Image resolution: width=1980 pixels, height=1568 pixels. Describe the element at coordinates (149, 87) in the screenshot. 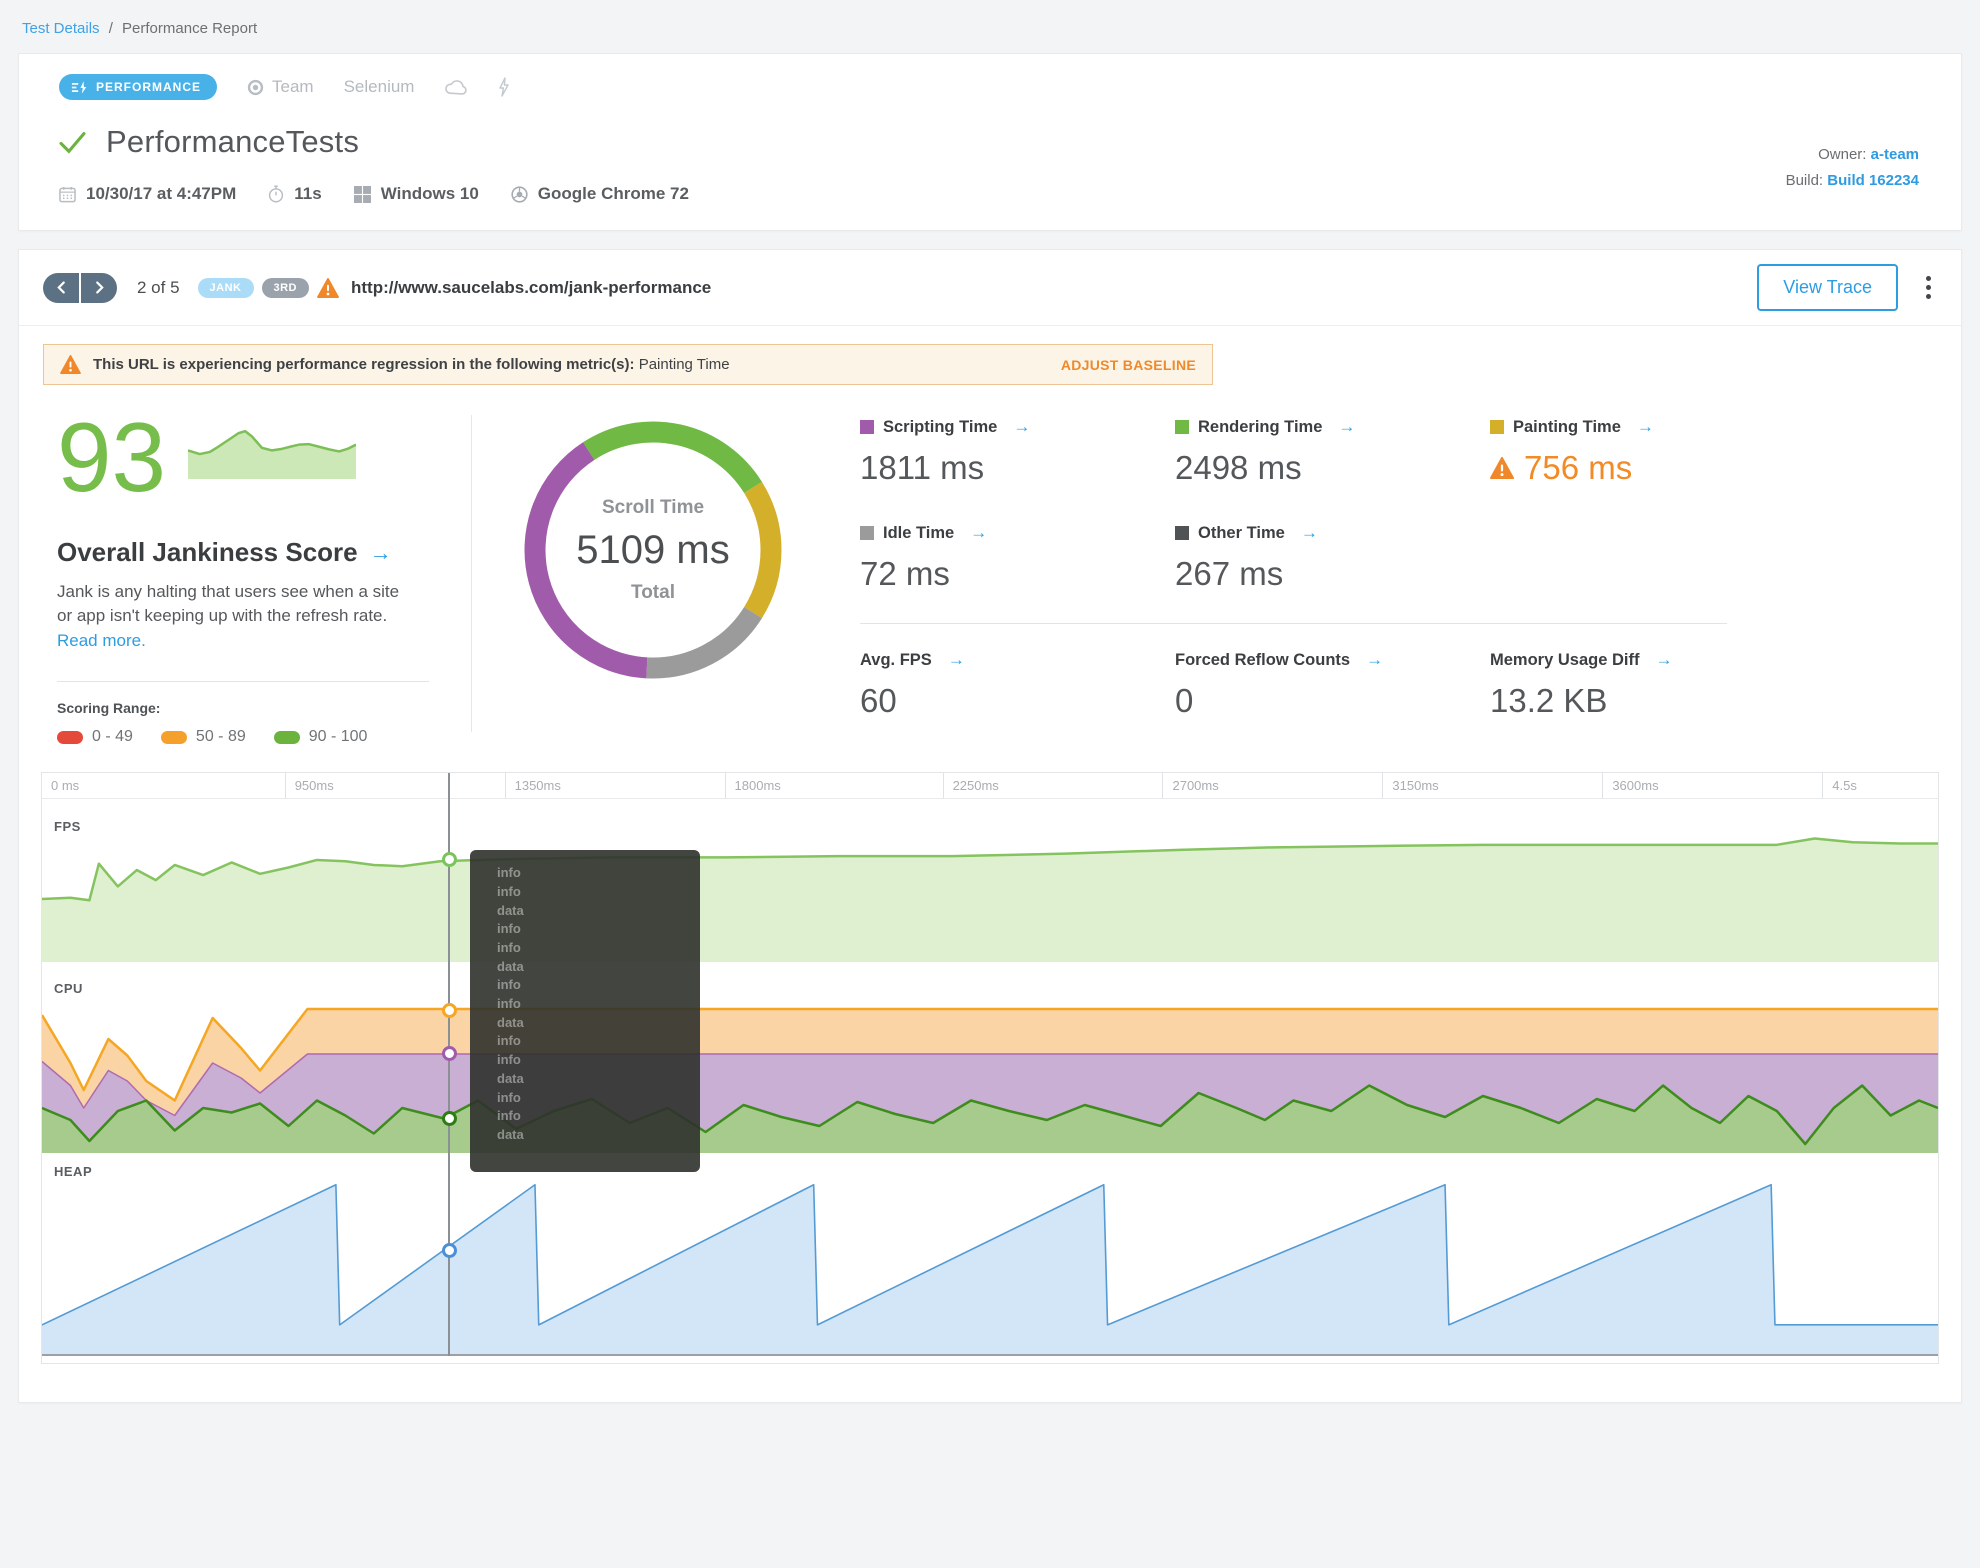

I see `performance-badge-label: PERFORMANCE` at that location.